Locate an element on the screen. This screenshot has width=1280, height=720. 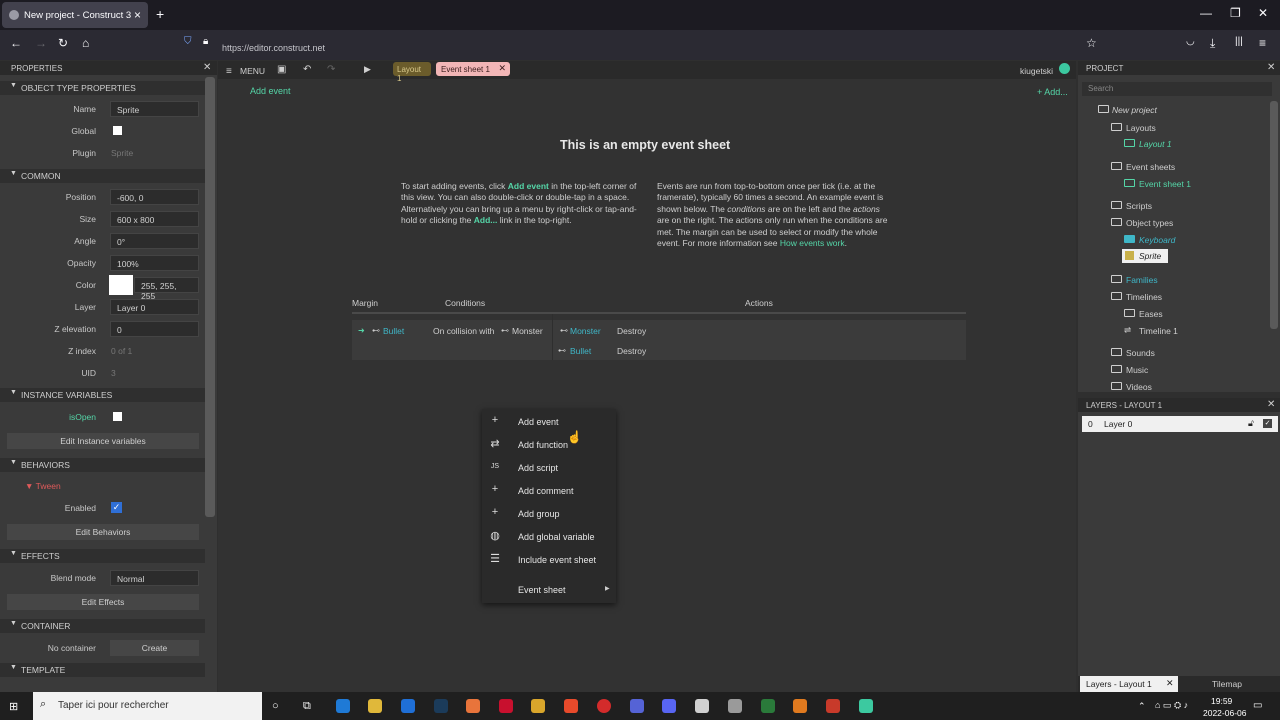
isopen-checkbox is located at coordinates (117, 416).